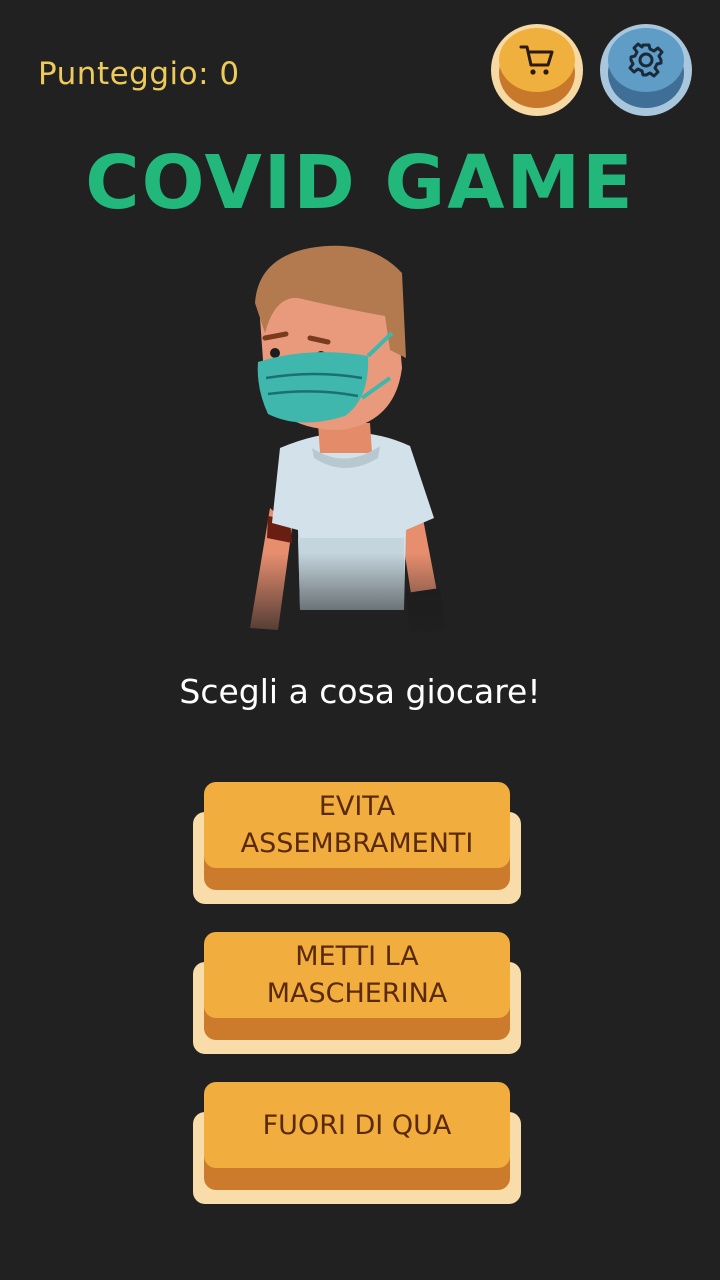 Image resolution: width=720 pixels, height=1280 pixels. What do you see at coordinates (536, 60) in the screenshot?
I see `cart-icon` at bounding box center [536, 60].